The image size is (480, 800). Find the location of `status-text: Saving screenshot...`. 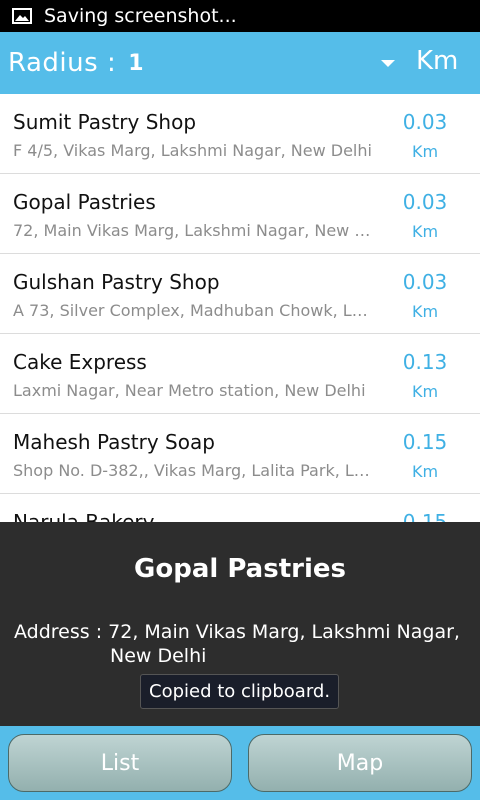

status-text: Saving screenshot... is located at coordinates (140, 16).